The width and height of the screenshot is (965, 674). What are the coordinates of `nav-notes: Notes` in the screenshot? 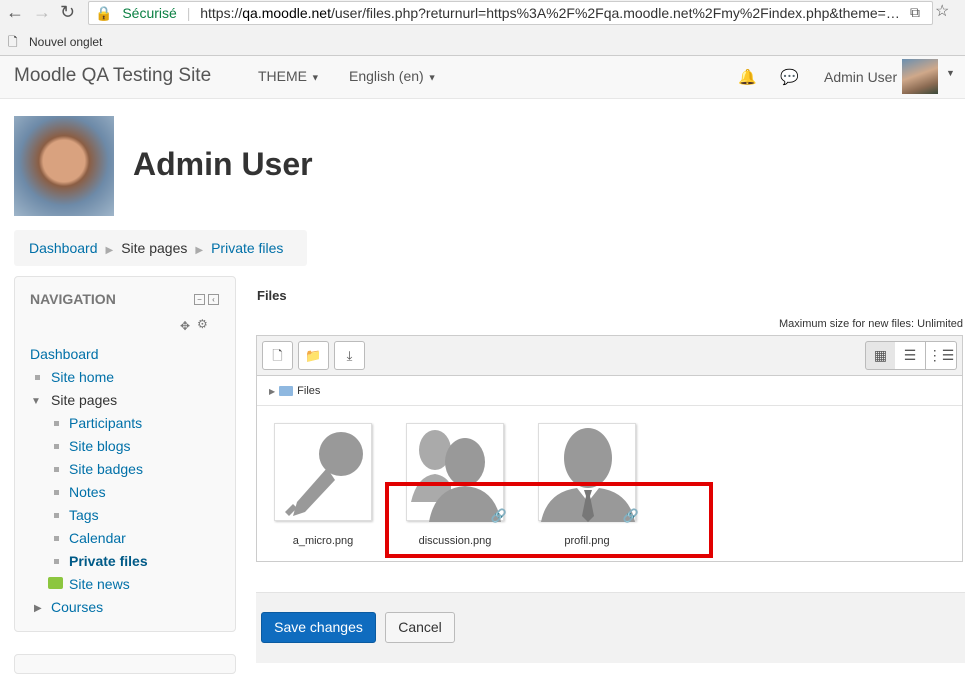 It's located at (87, 492).